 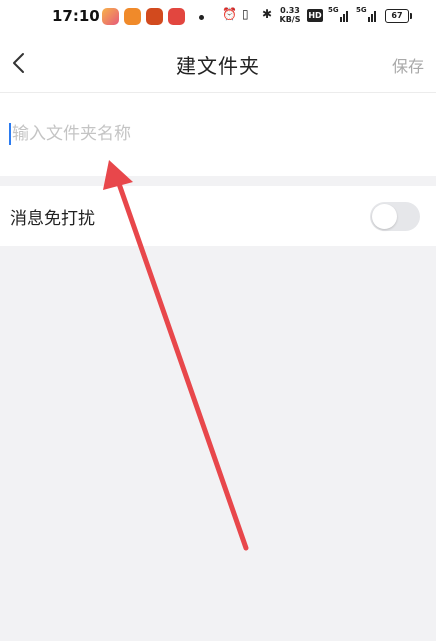 I want to click on signal-sim2-icon: 5G, so click(x=367, y=15).